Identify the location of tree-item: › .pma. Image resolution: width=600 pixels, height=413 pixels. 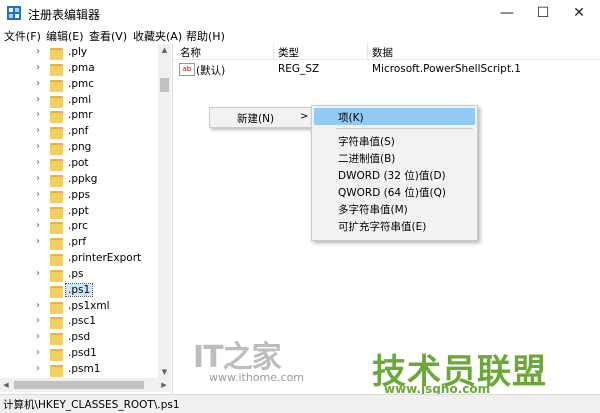
(80, 69).